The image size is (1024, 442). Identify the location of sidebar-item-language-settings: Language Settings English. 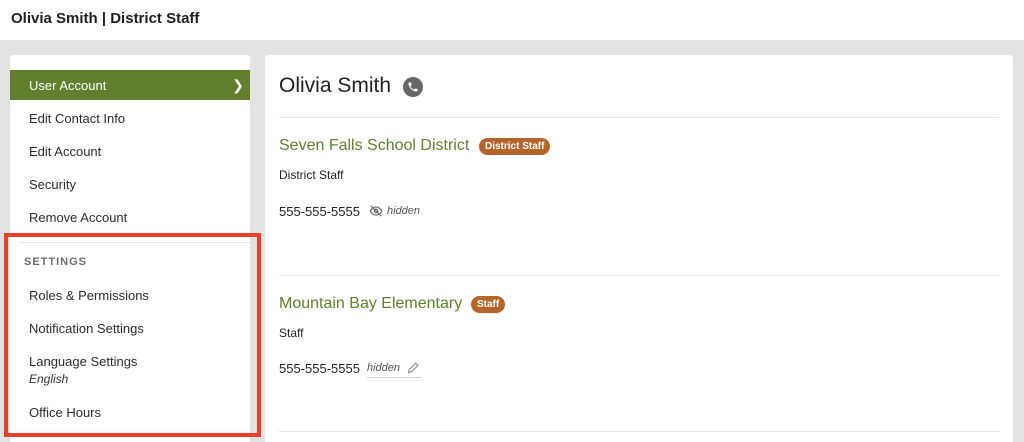
(130, 368).